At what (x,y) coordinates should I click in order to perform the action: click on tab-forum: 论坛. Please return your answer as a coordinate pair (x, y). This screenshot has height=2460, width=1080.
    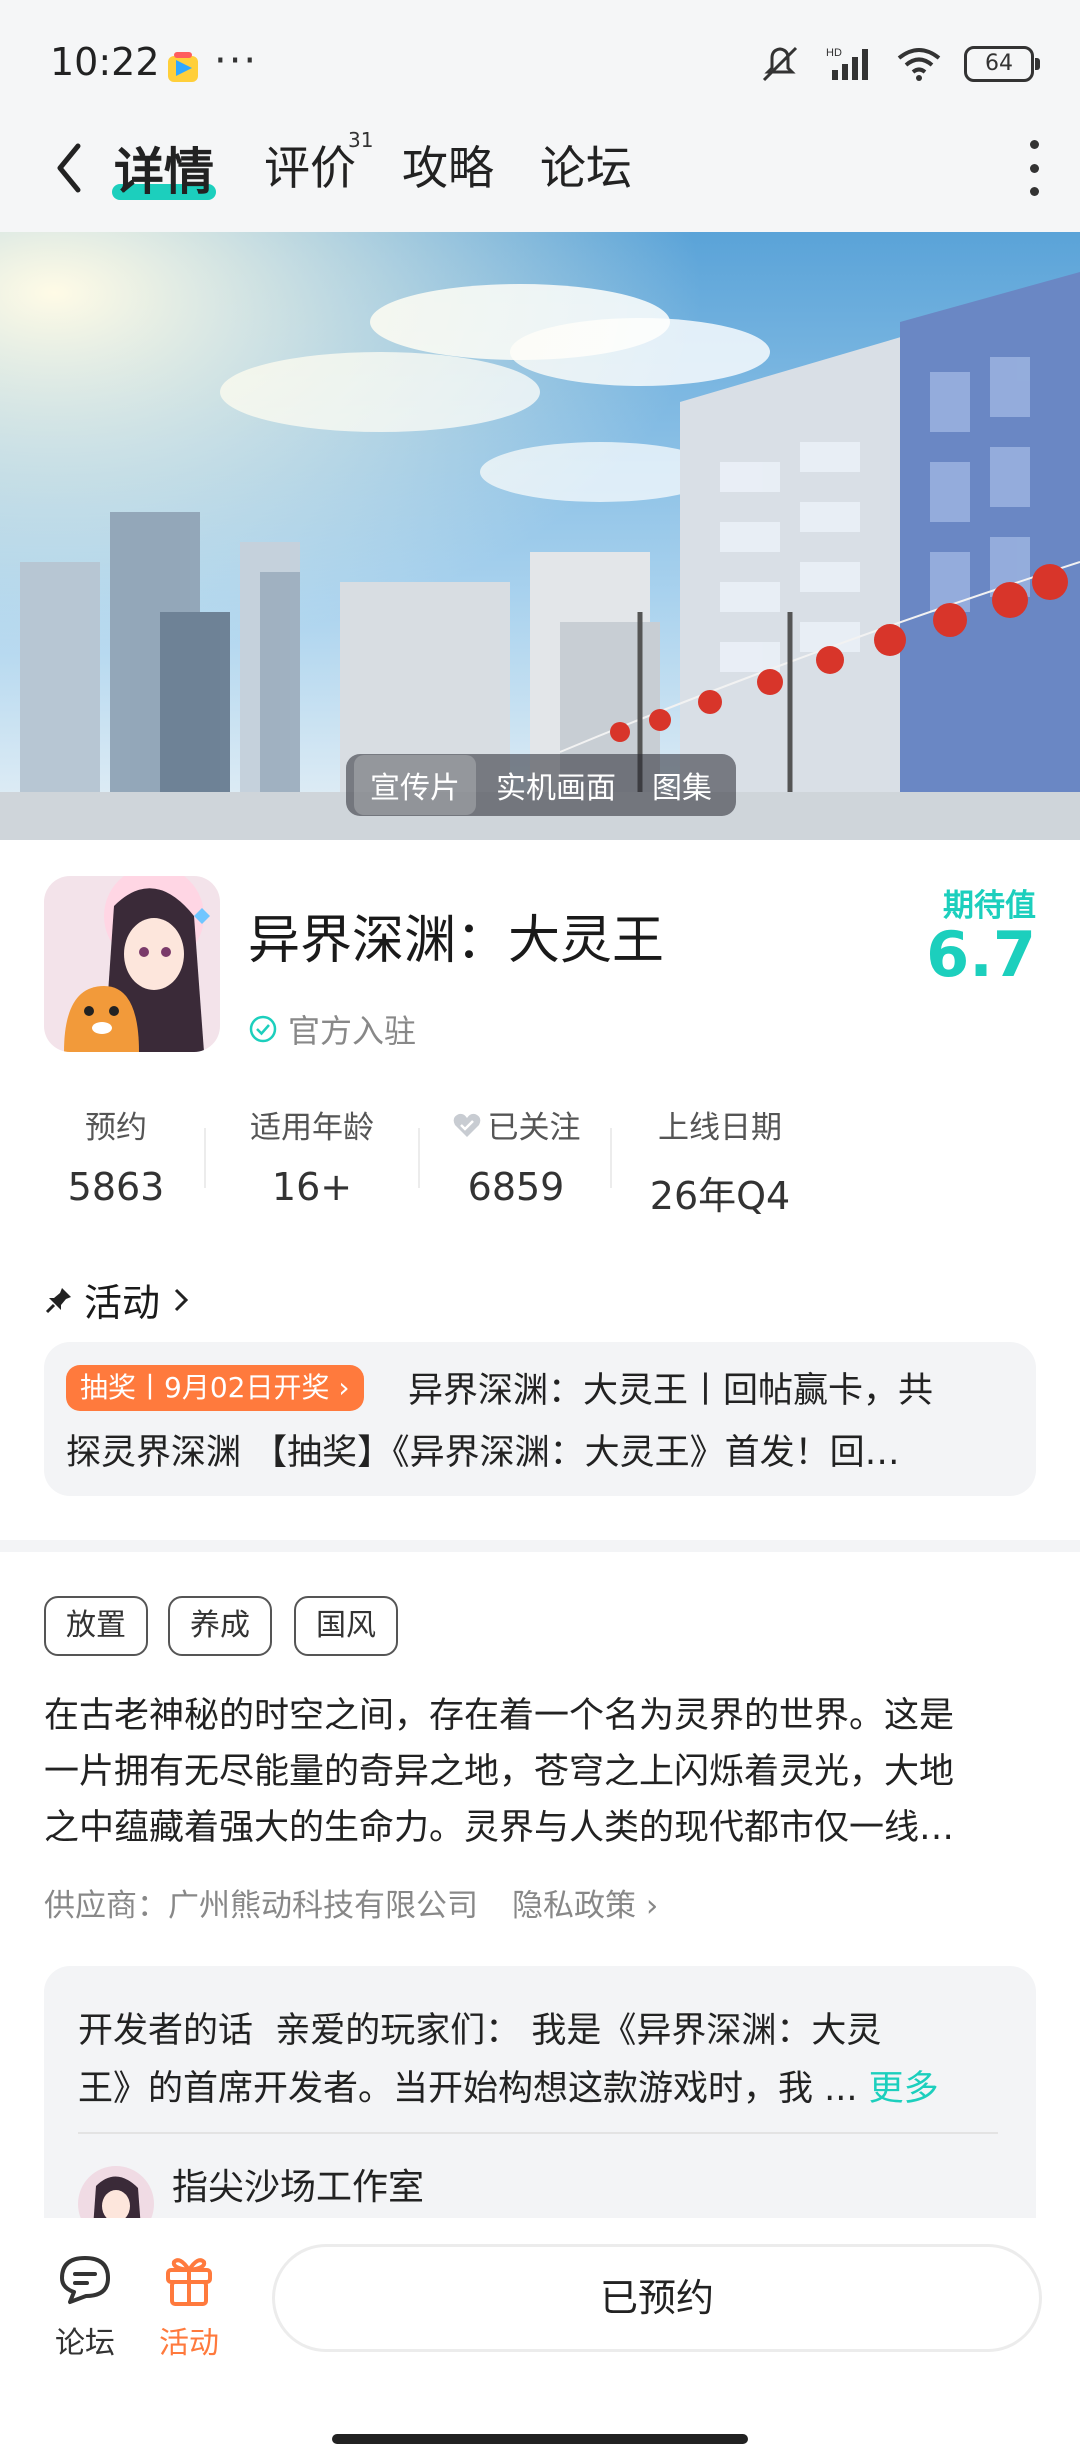
    Looking at the image, I should click on (586, 165).